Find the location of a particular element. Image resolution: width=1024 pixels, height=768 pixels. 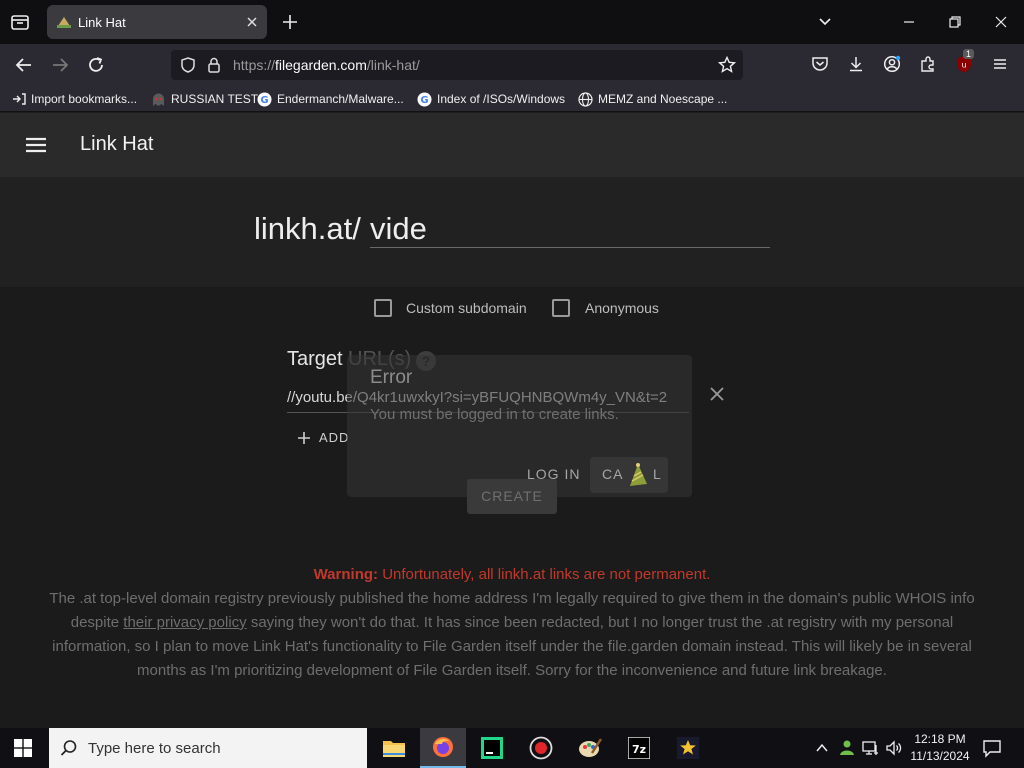

close-window-icon is located at coordinates (1001, 22).